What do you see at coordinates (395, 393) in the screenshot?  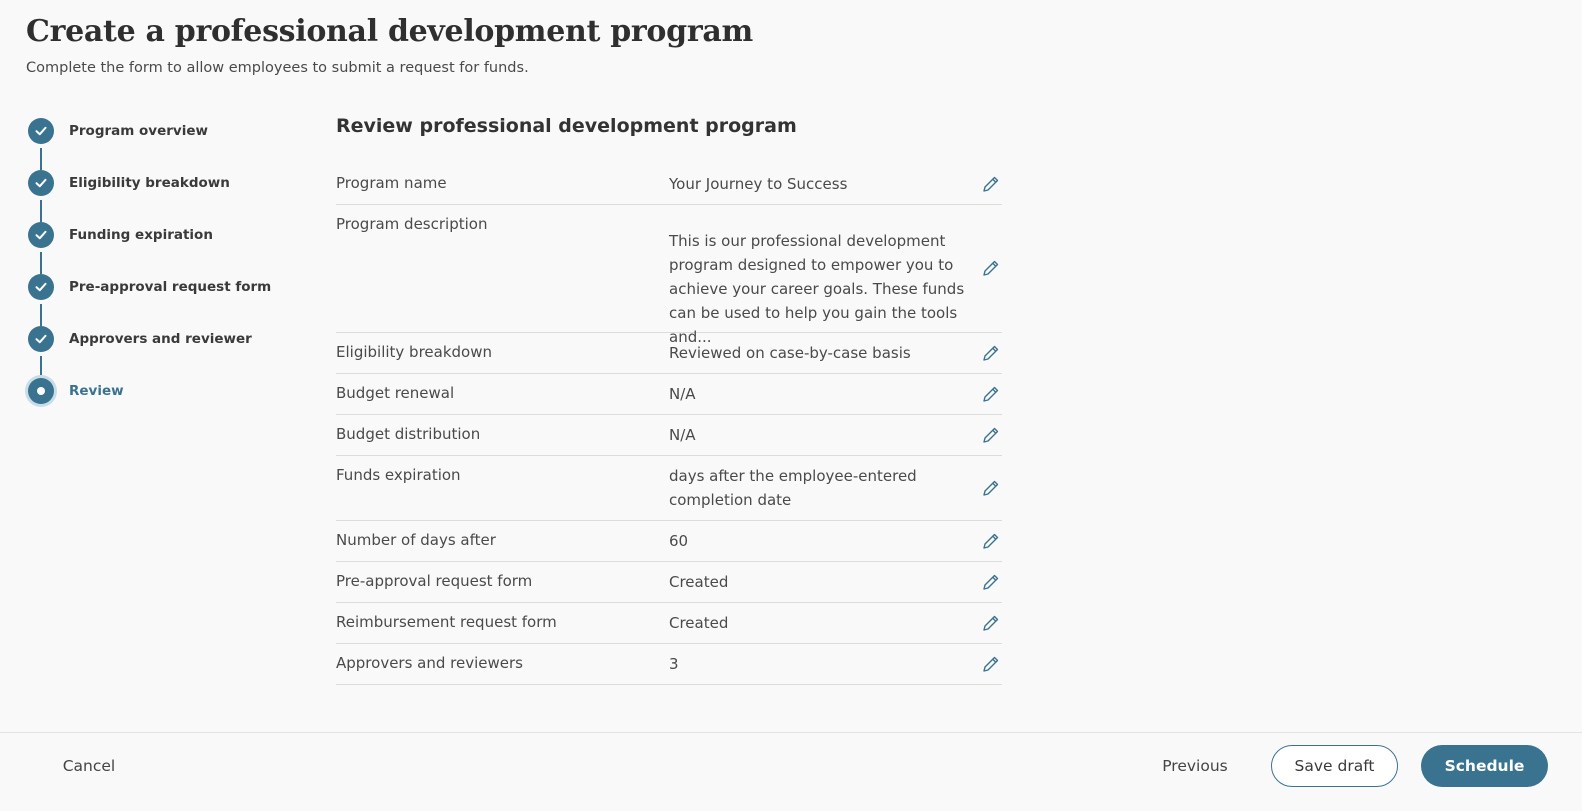 I see `row-label: Budget renewal` at bounding box center [395, 393].